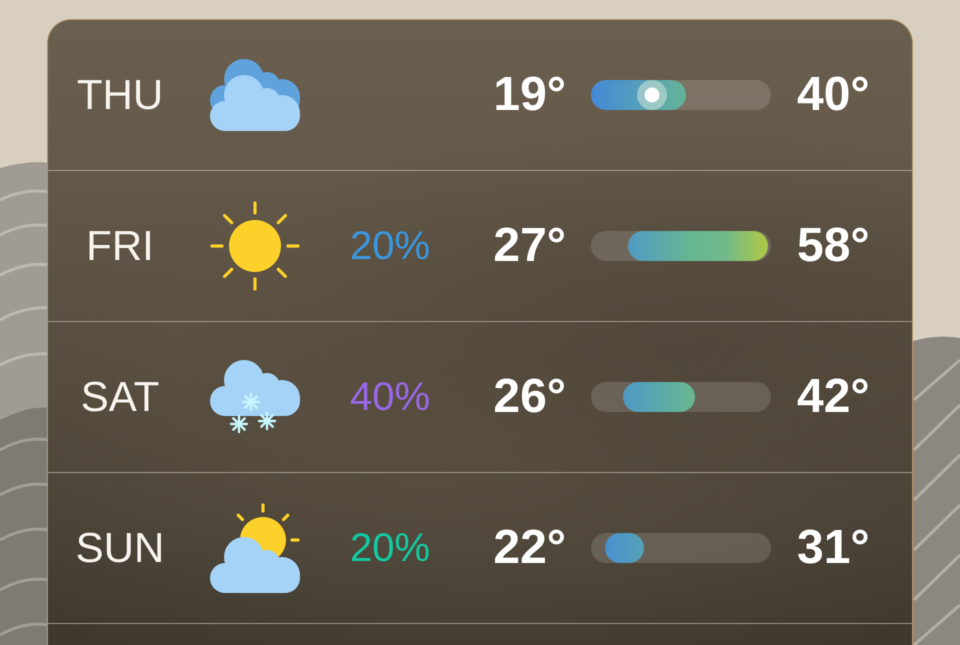 The width and height of the screenshot is (960, 645). Describe the element at coordinates (833, 246) in the screenshot. I see `high-temperature: 58°` at that location.